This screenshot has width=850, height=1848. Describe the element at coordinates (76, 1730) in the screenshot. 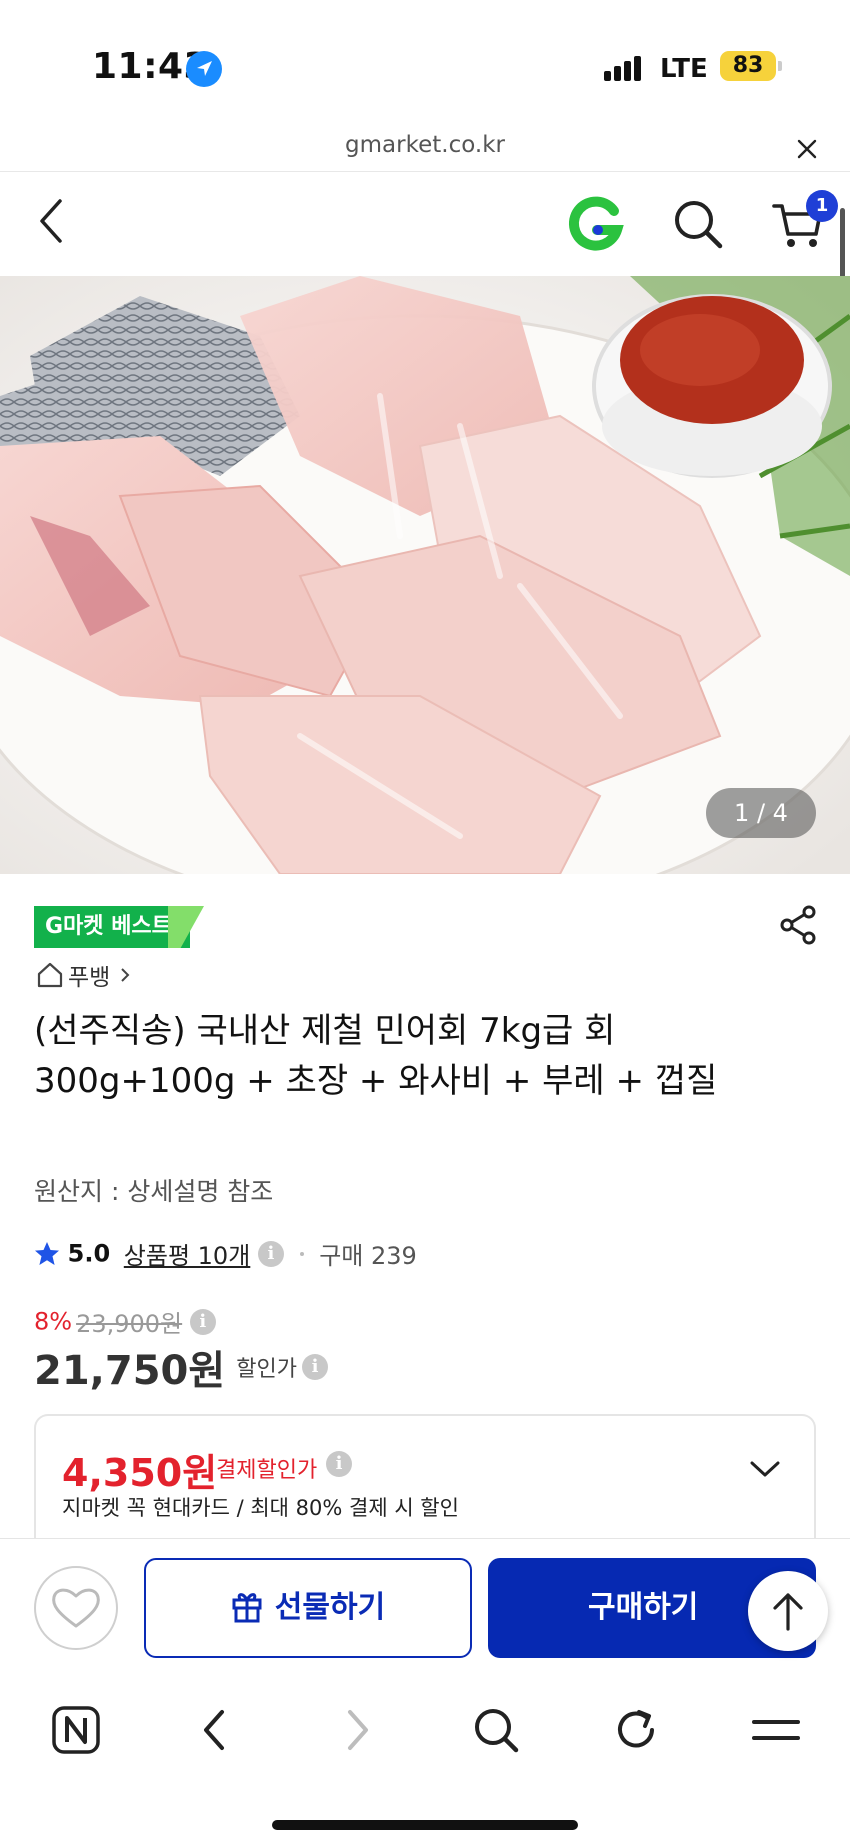

I see `naver-home-icon` at that location.